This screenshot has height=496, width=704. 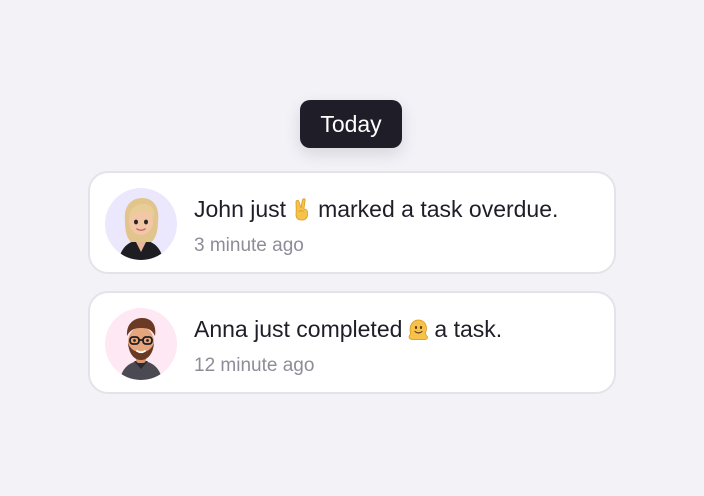 I want to click on message-text-after: marked a task overdue., so click(x=438, y=209).